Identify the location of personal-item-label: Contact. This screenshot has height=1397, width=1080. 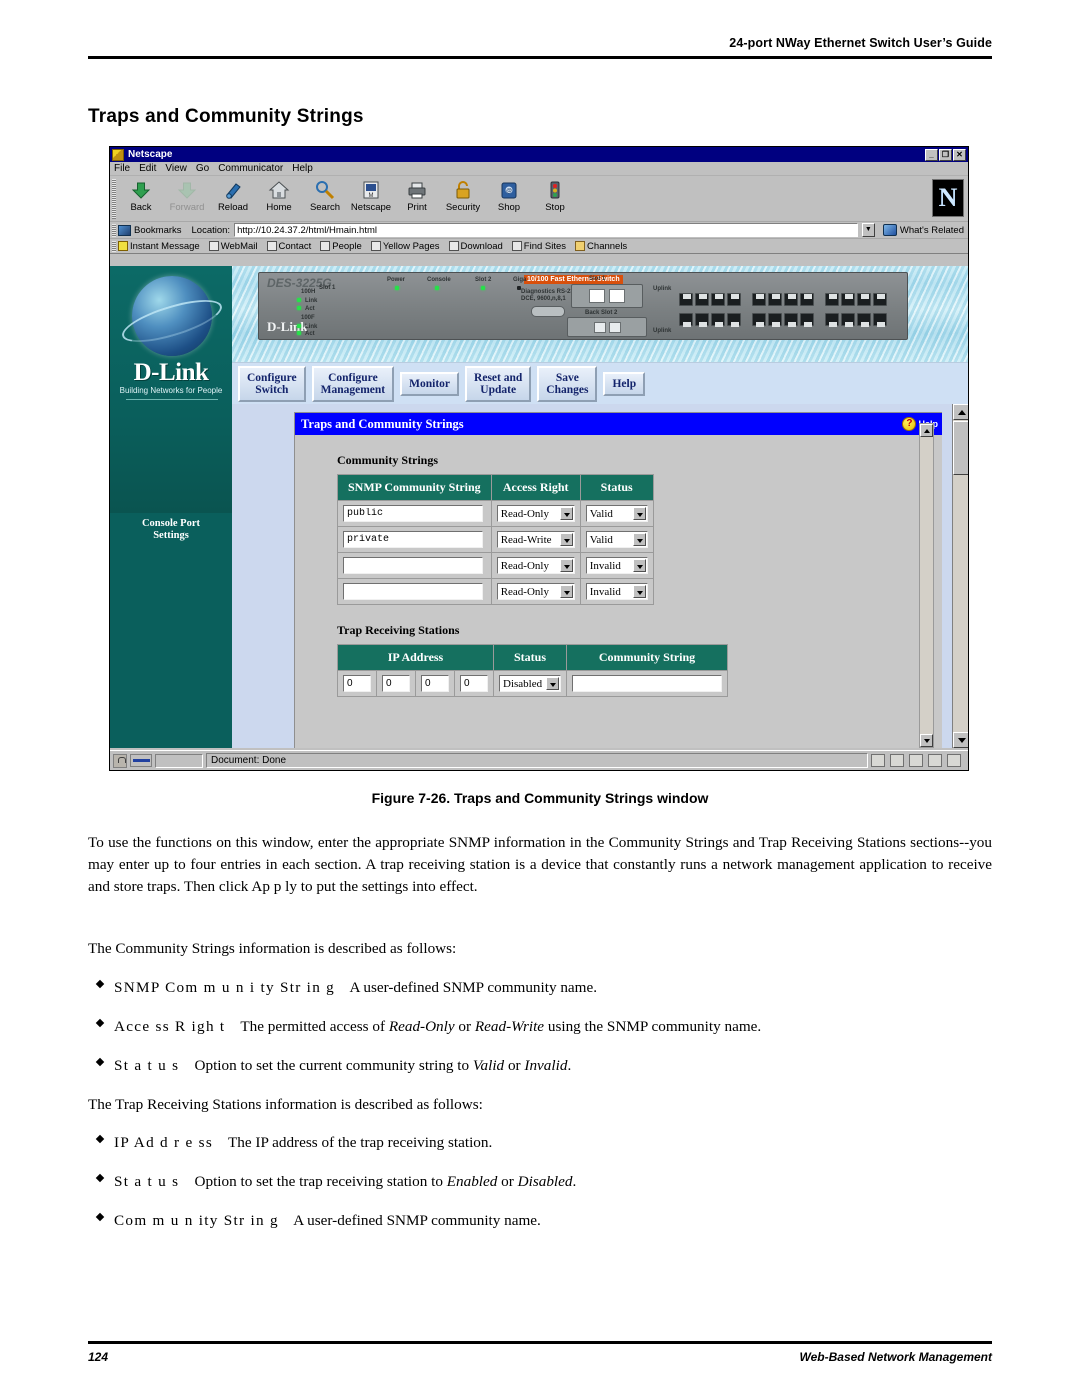
(295, 246).